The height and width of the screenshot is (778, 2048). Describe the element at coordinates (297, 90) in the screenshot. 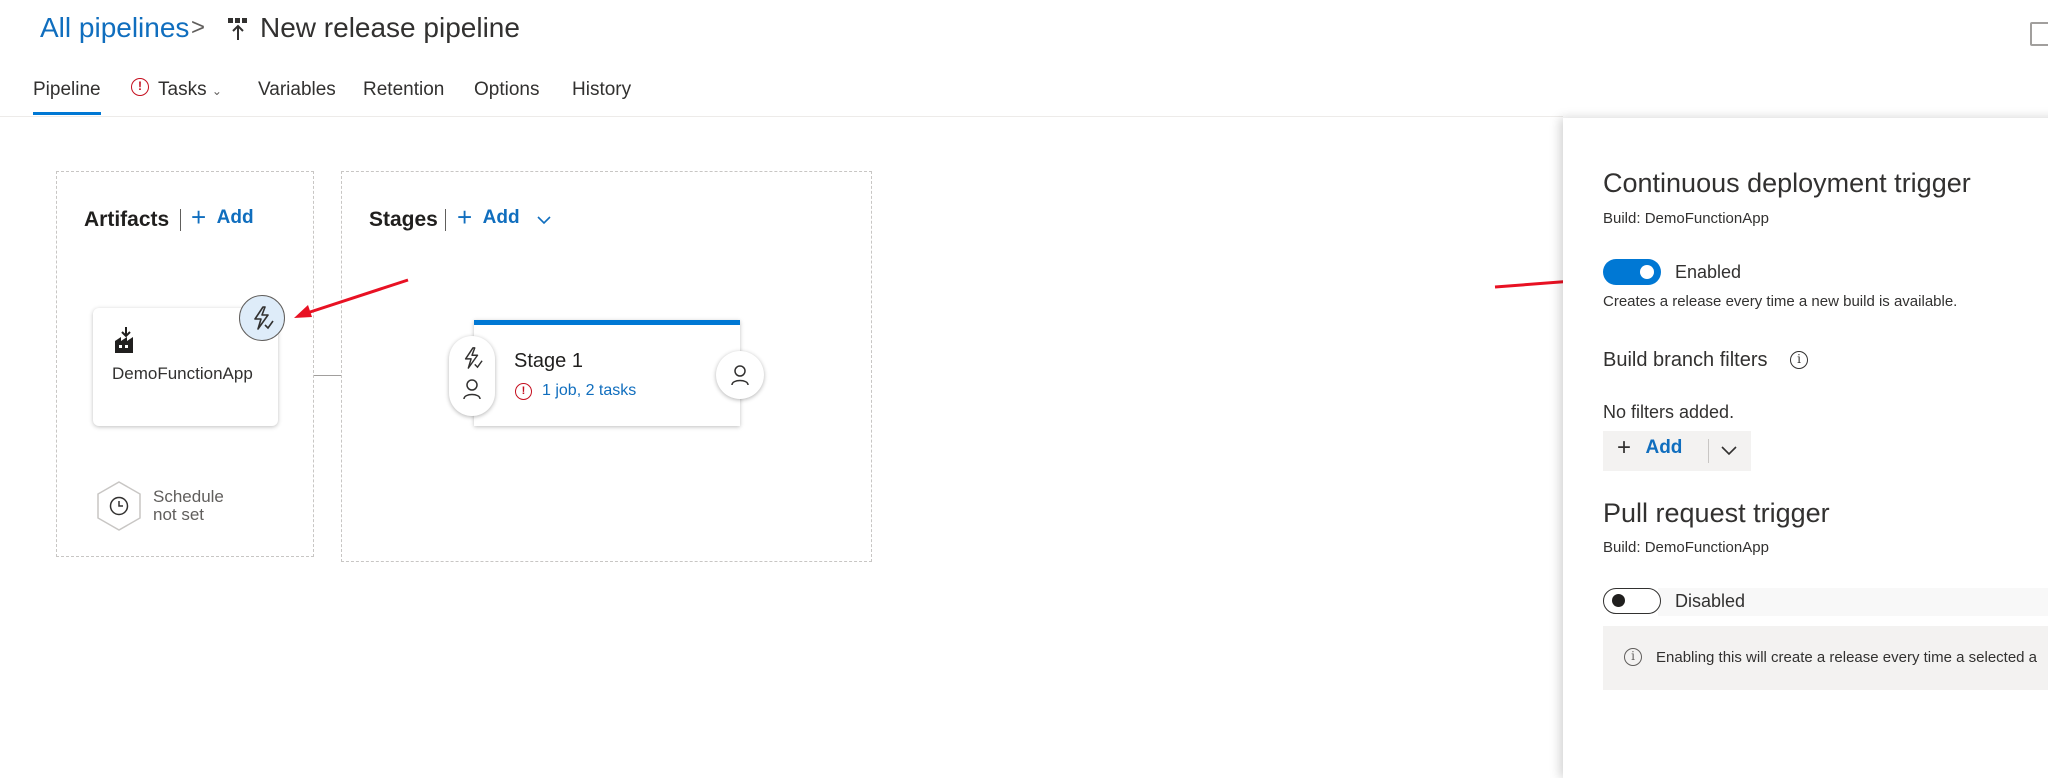

I see `tab-variables: Variables` at that location.